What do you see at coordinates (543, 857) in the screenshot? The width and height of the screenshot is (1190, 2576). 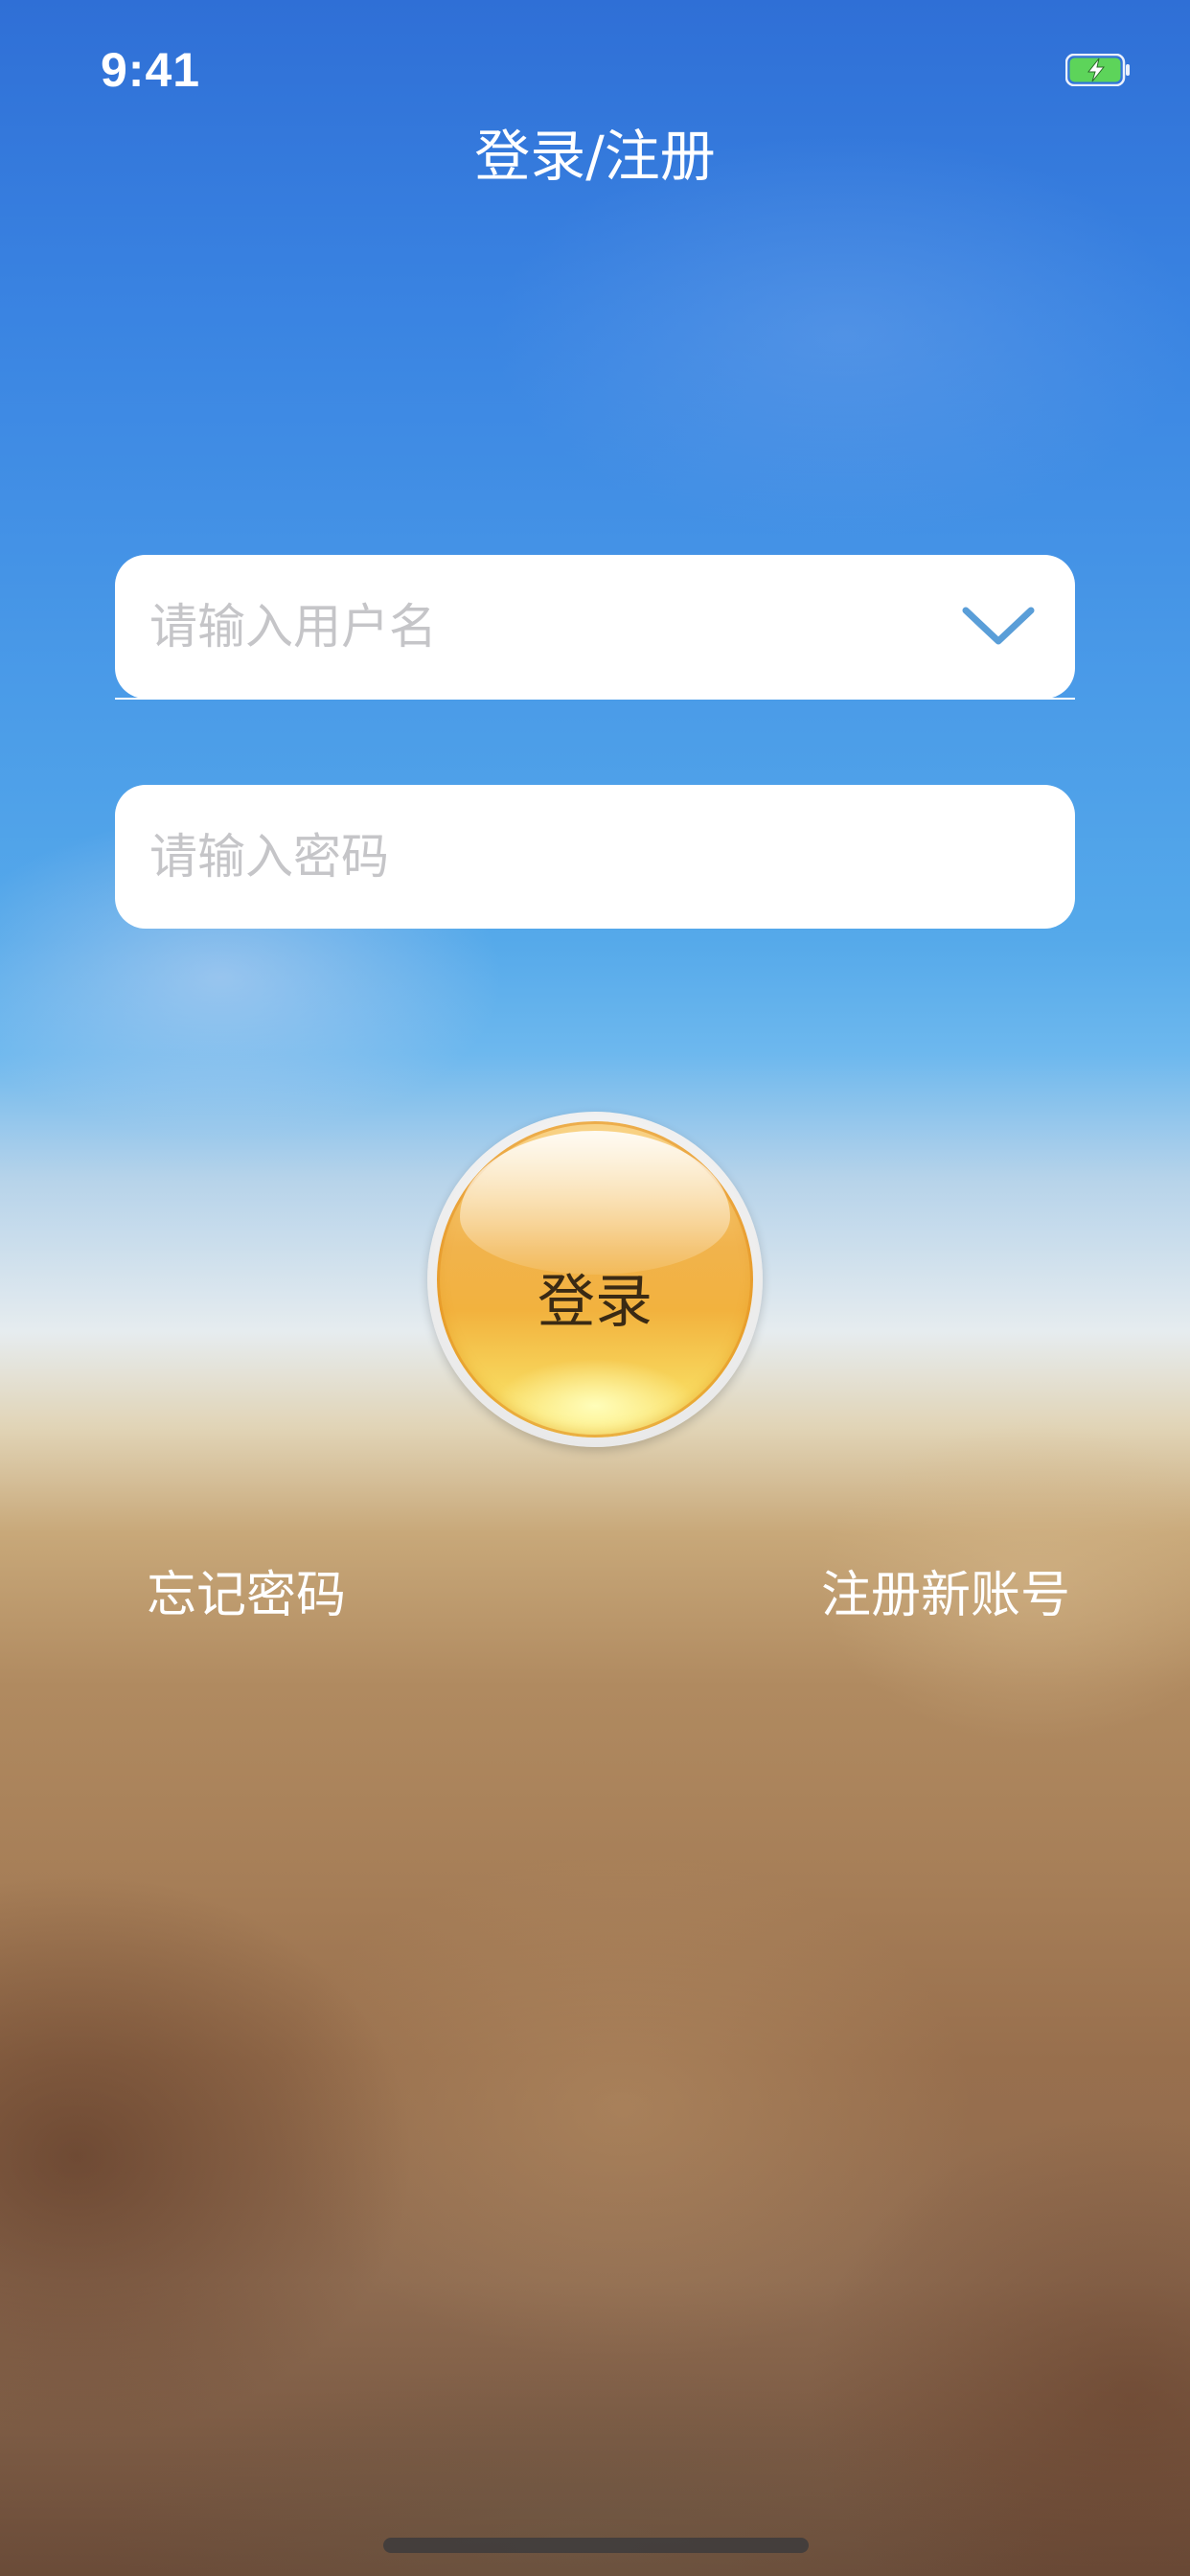 I see `password-input` at bounding box center [543, 857].